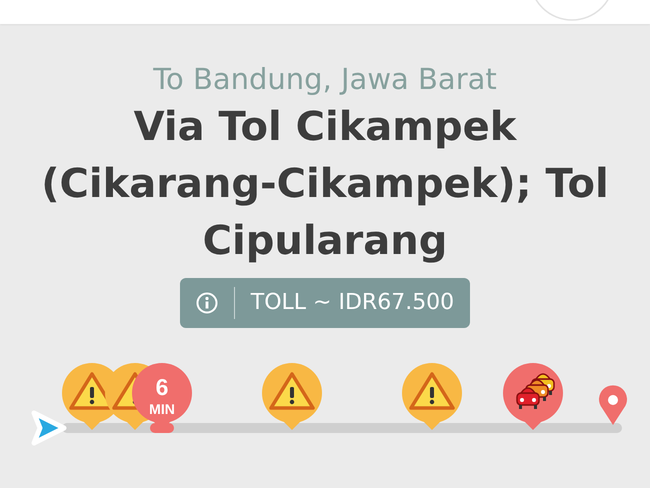 The height and width of the screenshot is (488, 650). What do you see at coordinates (613, 405) in the screenshot?
I see `destination-pin-icon` at bounding box center [613, 405].